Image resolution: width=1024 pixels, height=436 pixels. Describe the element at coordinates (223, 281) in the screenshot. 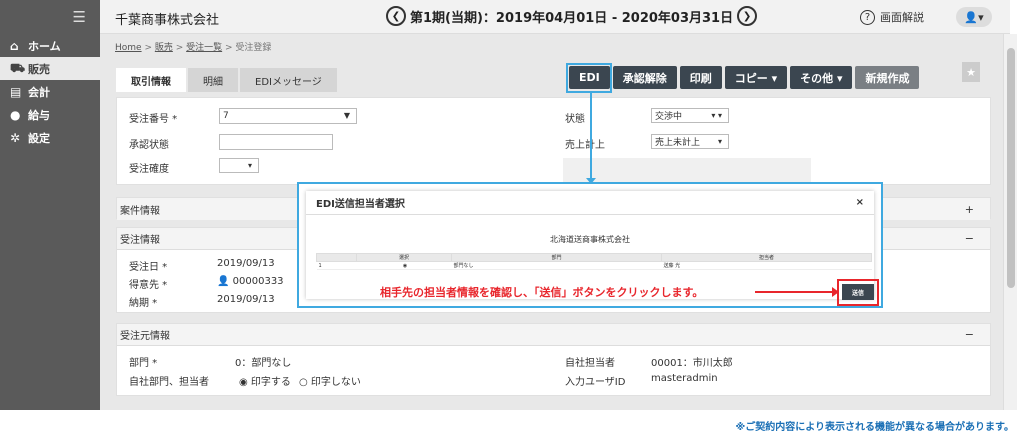

I see `person-icon: 👤` at that location.